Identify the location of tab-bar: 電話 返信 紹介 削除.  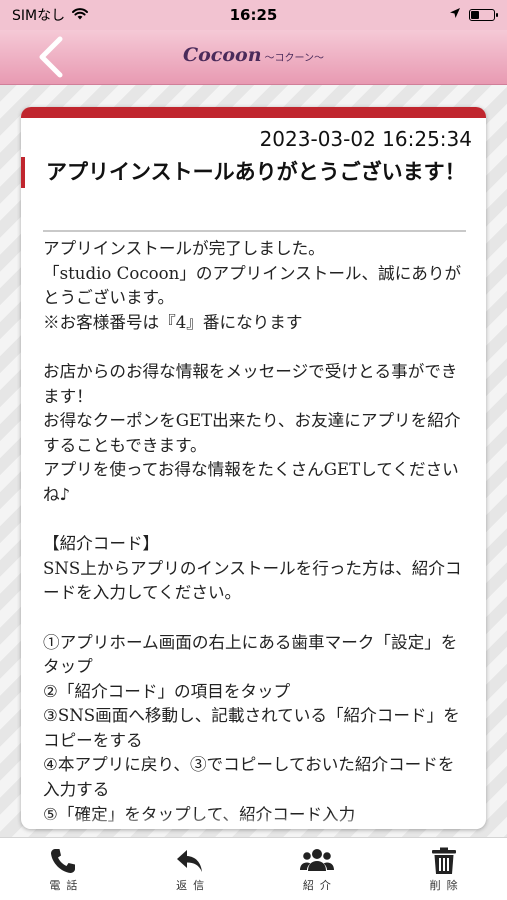
(253, 868).